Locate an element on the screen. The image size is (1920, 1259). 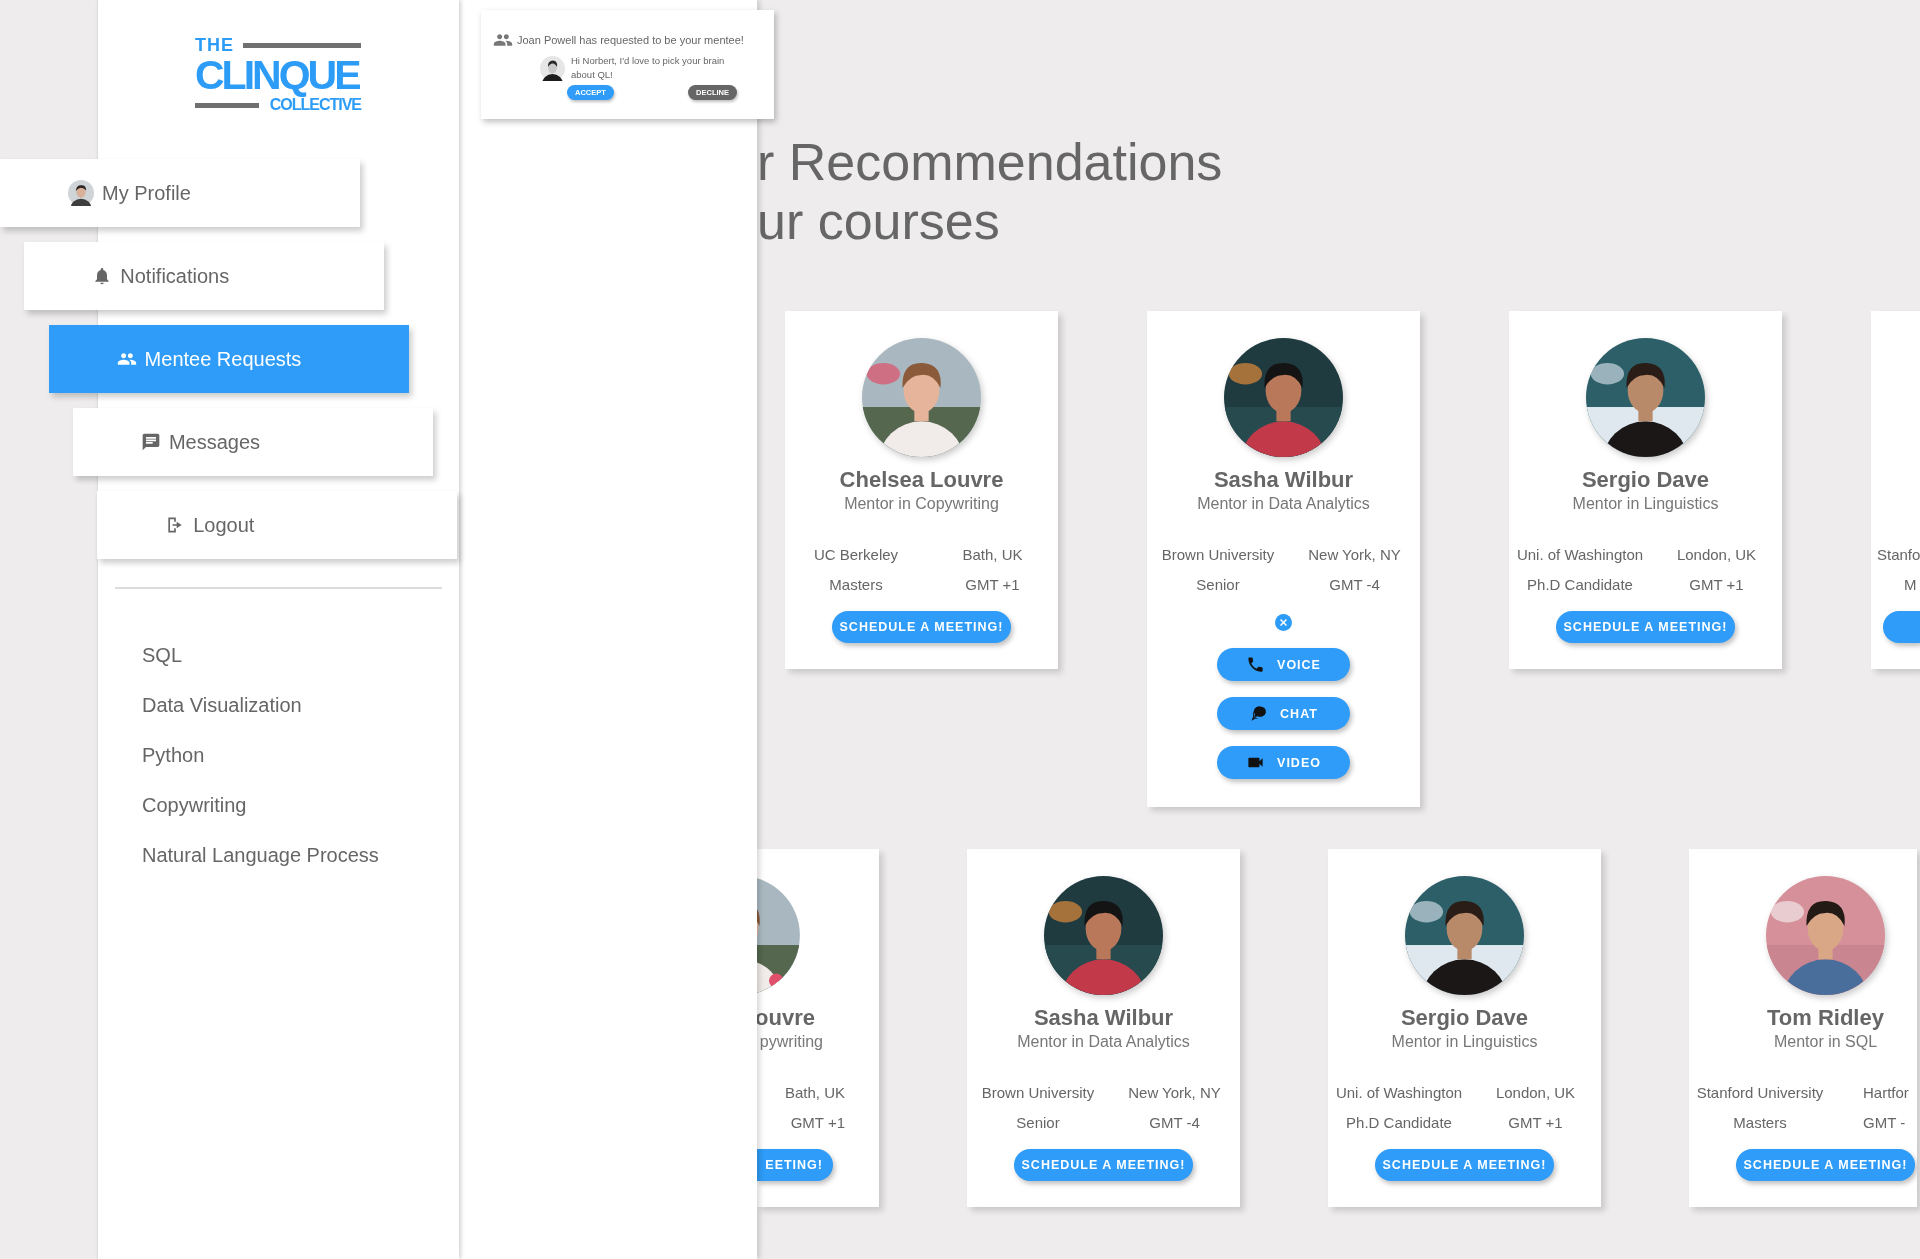
level-text: M is located at coordinates (1910, 585).